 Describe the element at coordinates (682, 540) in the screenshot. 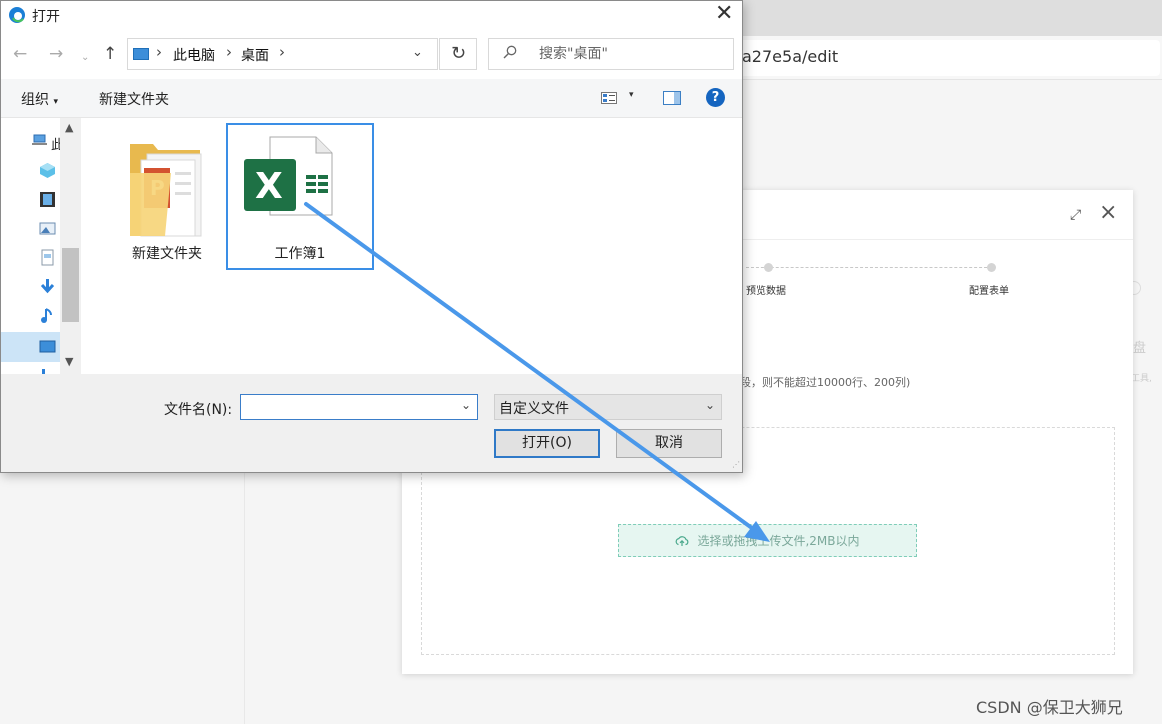

I see `upload-cloud-icon` at that location.